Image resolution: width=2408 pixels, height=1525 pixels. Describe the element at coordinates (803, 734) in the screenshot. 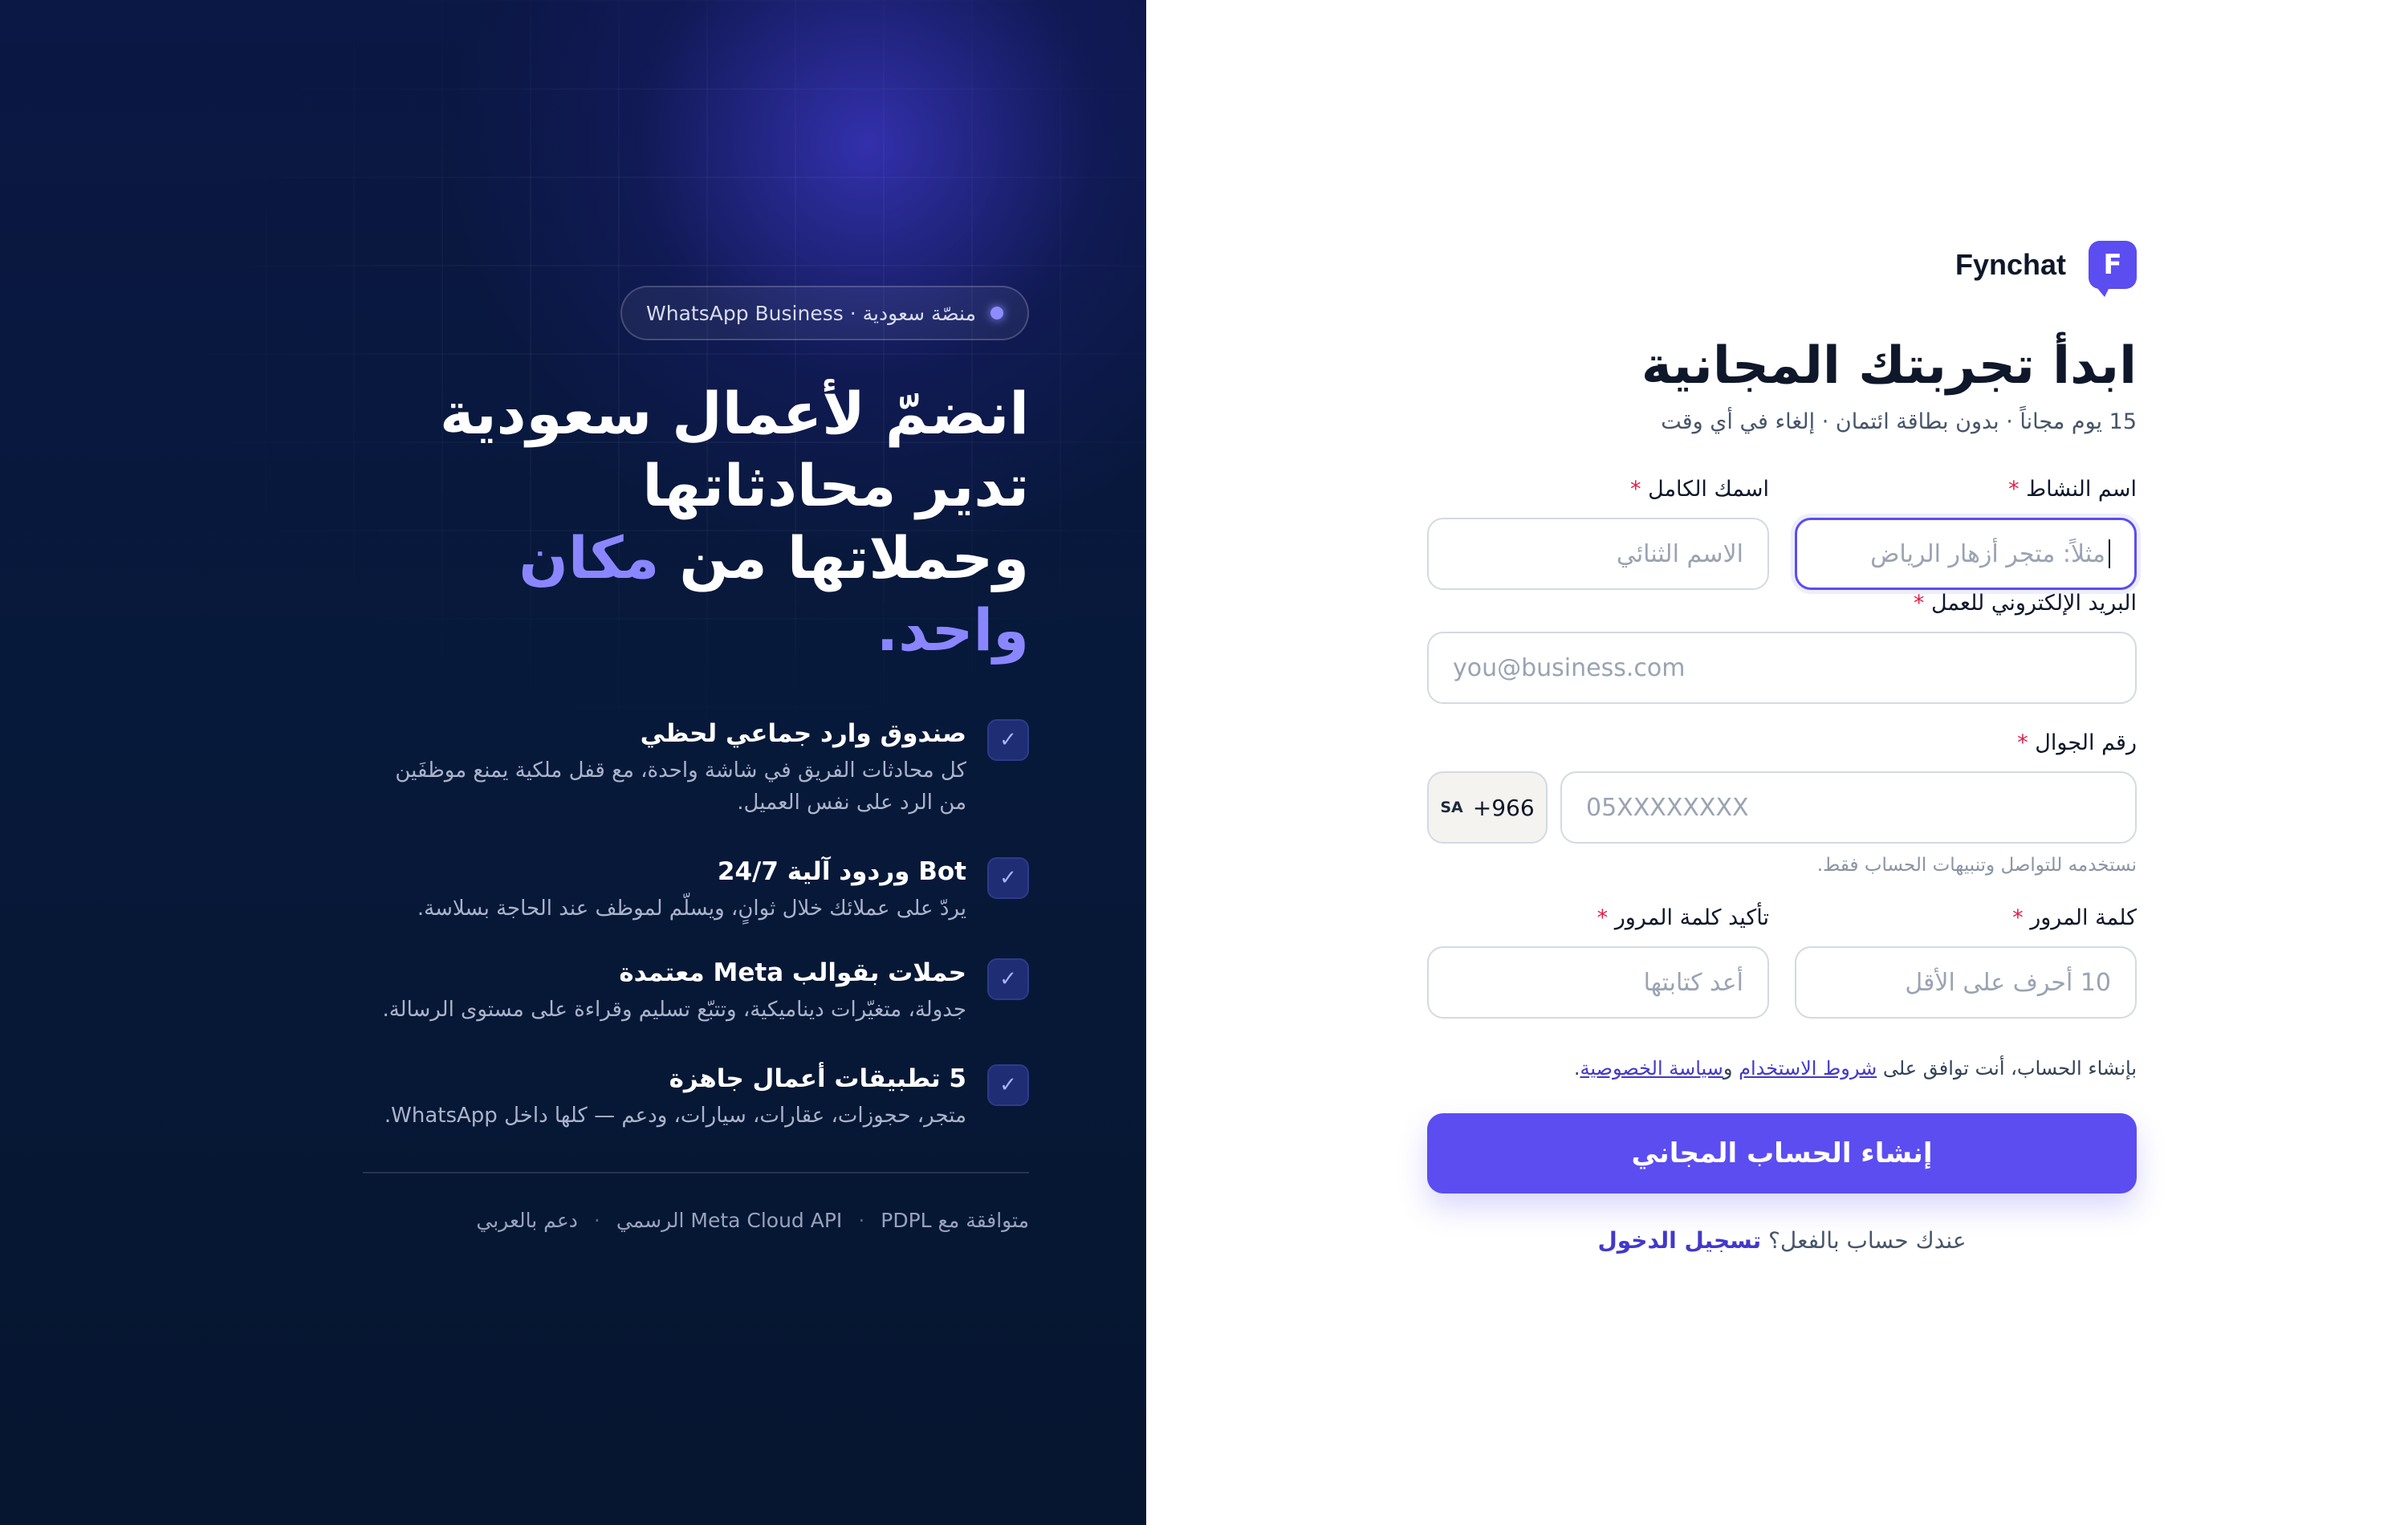

I see `feature-title: صندوق وارد جماعي لحظي` at that location.